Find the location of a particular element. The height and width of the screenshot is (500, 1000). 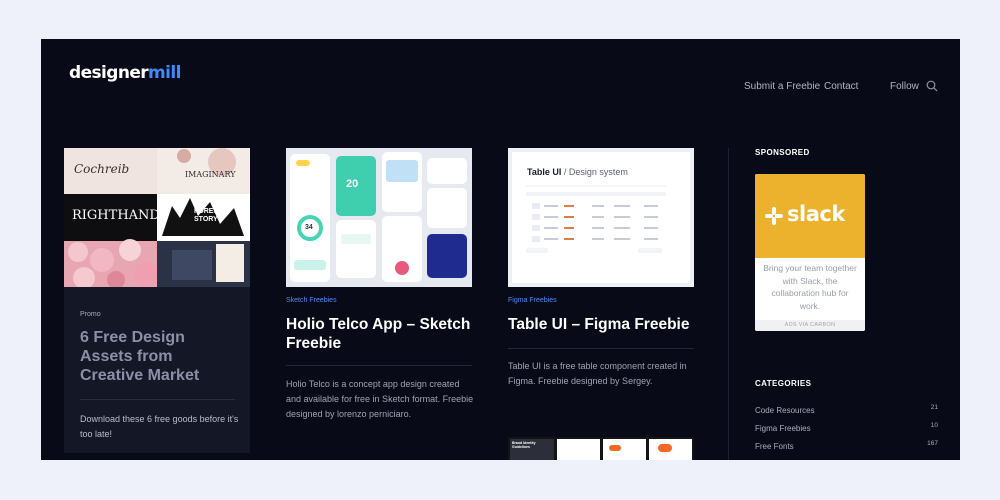

thumb-text: Cochreib is located at coordinates (102, 169).